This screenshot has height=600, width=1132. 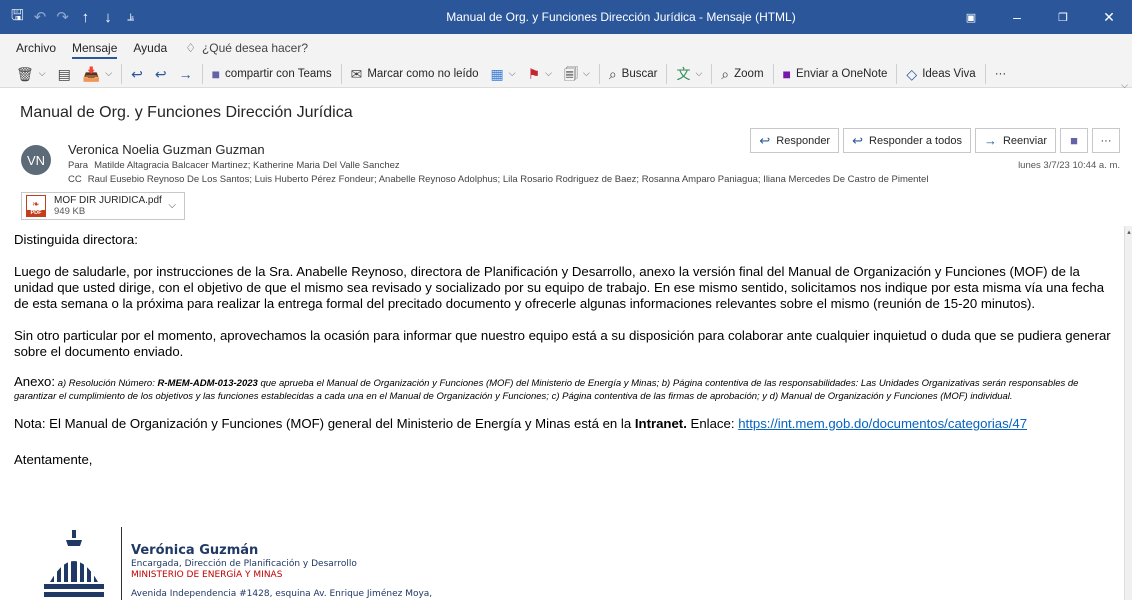 I want to click on undo-icon: ↶, so click(x=40, y=17).